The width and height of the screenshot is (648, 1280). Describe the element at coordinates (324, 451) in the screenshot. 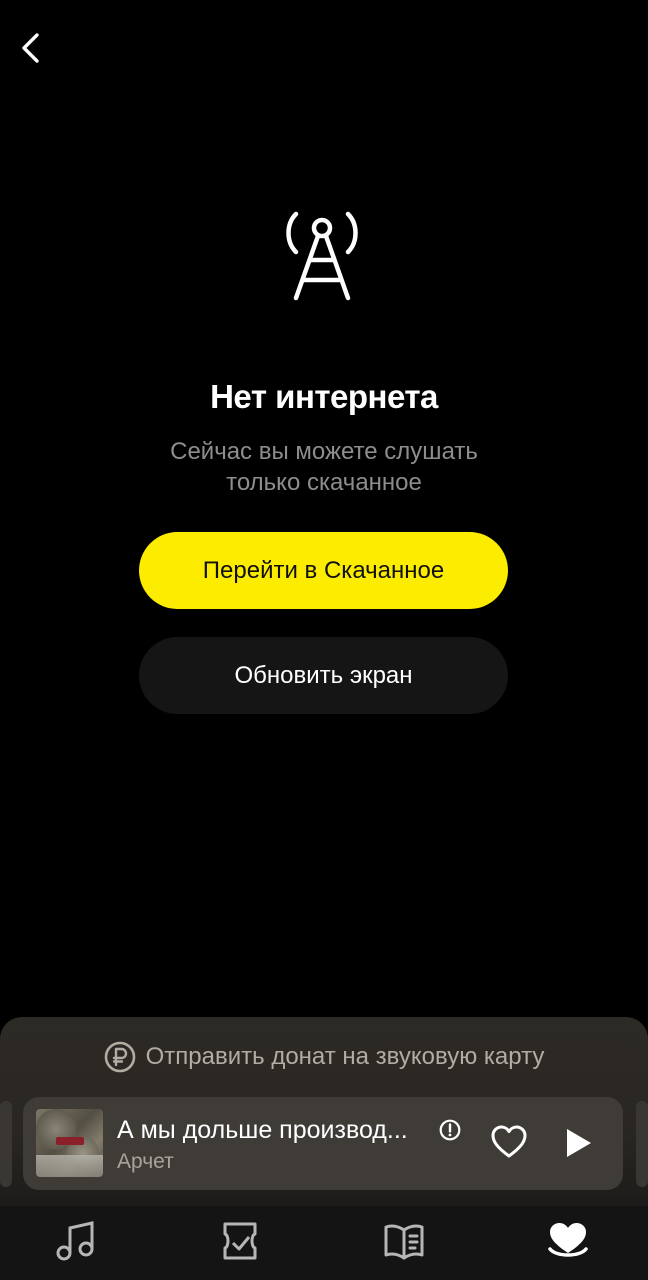

I see `subtitle-line: Сейчас вы можете слушать` at that location.